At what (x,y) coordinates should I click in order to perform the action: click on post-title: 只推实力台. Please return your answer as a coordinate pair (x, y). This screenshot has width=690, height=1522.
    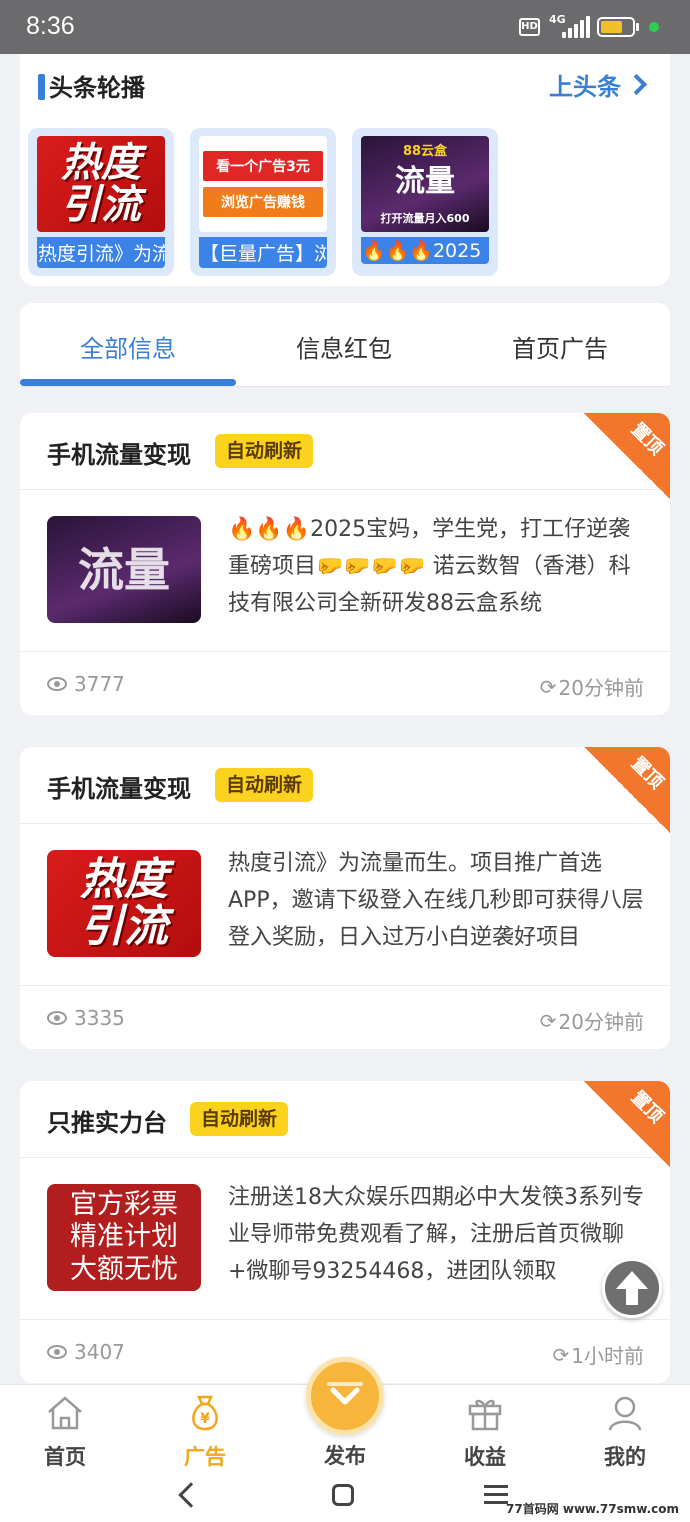
    Looking at the image, I should click on (107, 1123).